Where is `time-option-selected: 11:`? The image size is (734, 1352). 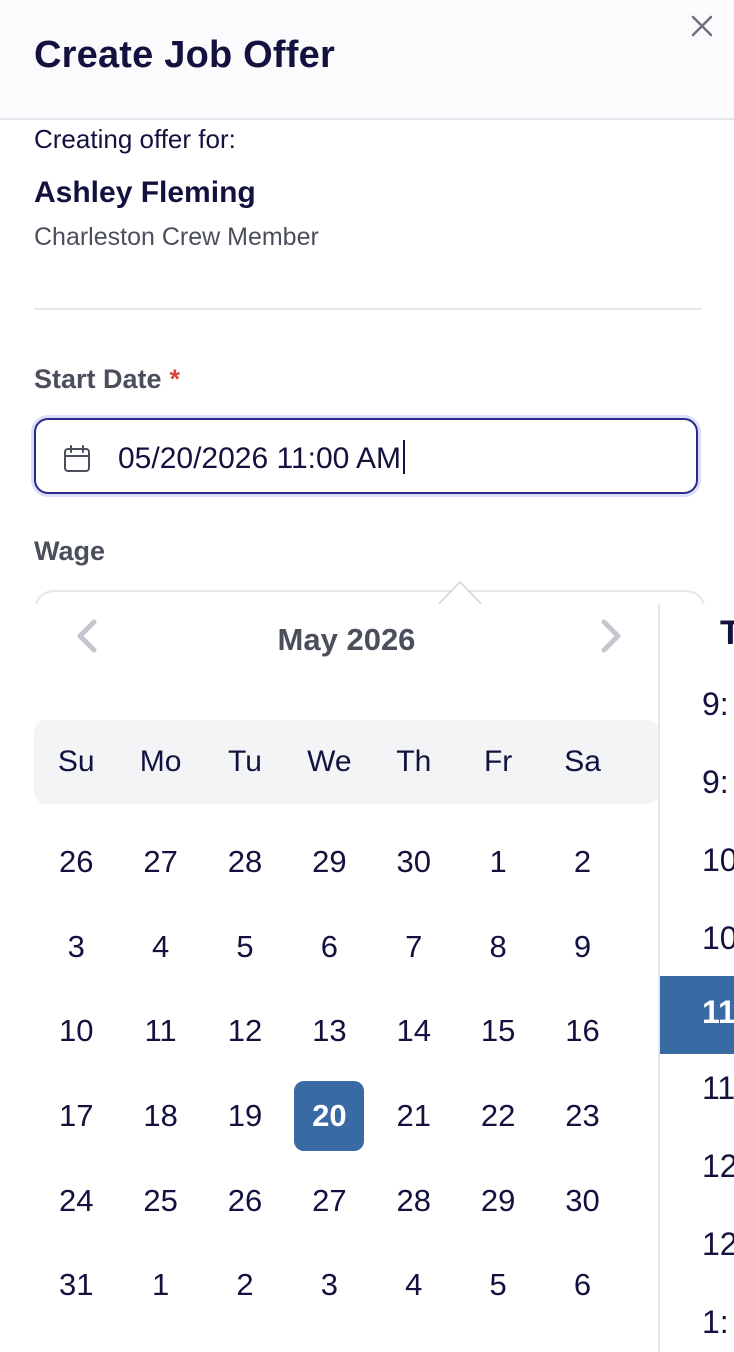
time-option-selected: 11: is located at coordinates (697, 1015).